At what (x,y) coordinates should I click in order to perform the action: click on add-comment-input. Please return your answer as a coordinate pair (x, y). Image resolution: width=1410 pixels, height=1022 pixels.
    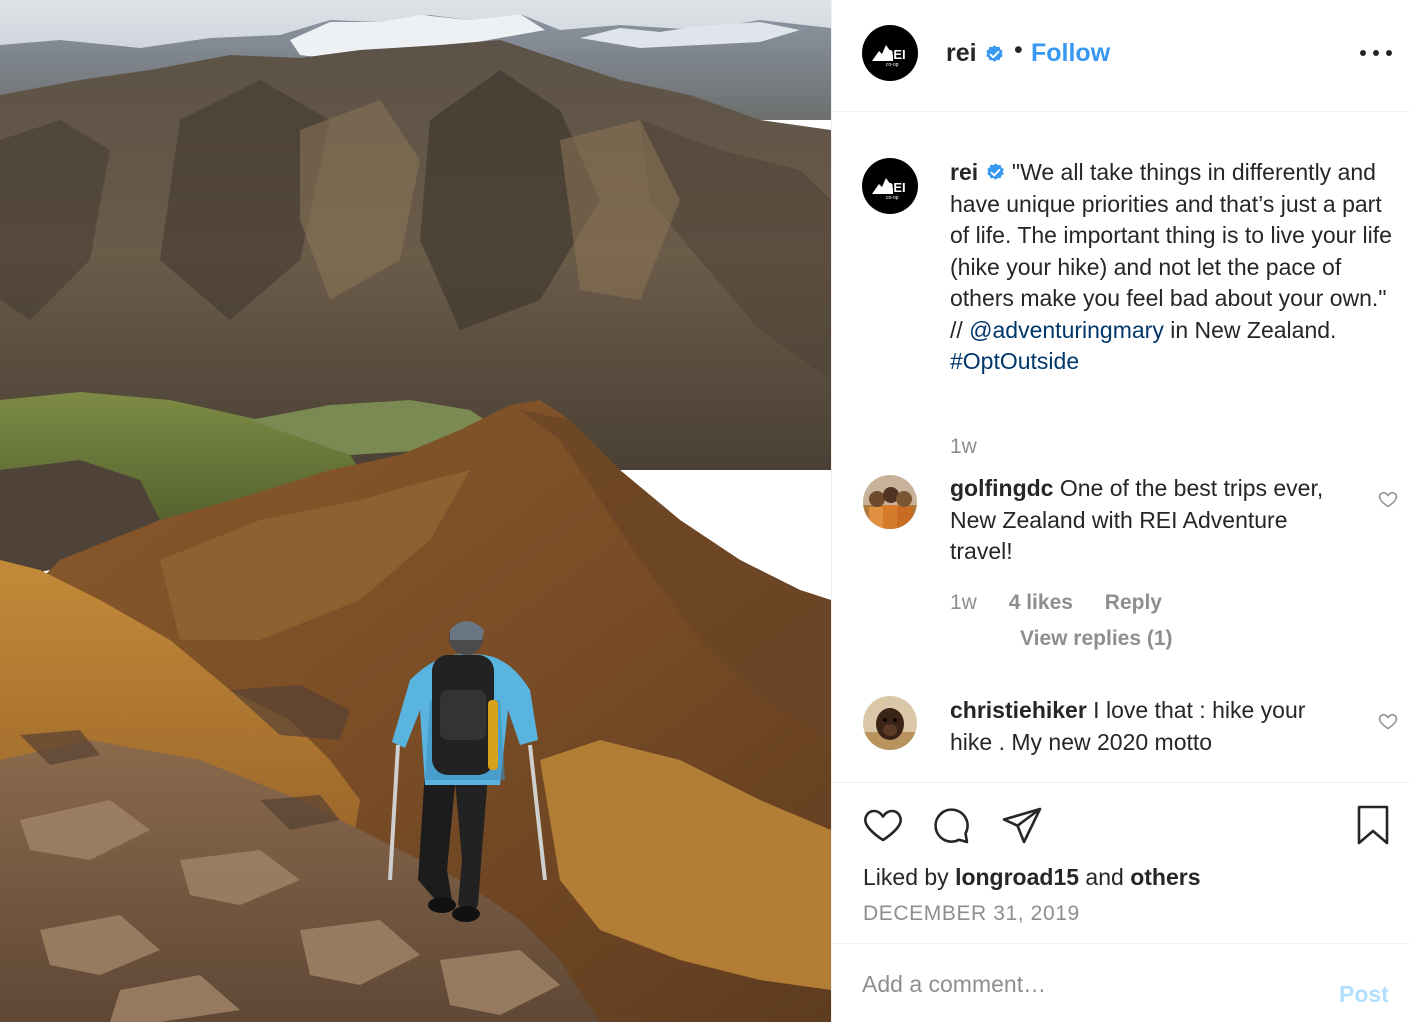
    Looking at the image, I should click on (1092, 984).